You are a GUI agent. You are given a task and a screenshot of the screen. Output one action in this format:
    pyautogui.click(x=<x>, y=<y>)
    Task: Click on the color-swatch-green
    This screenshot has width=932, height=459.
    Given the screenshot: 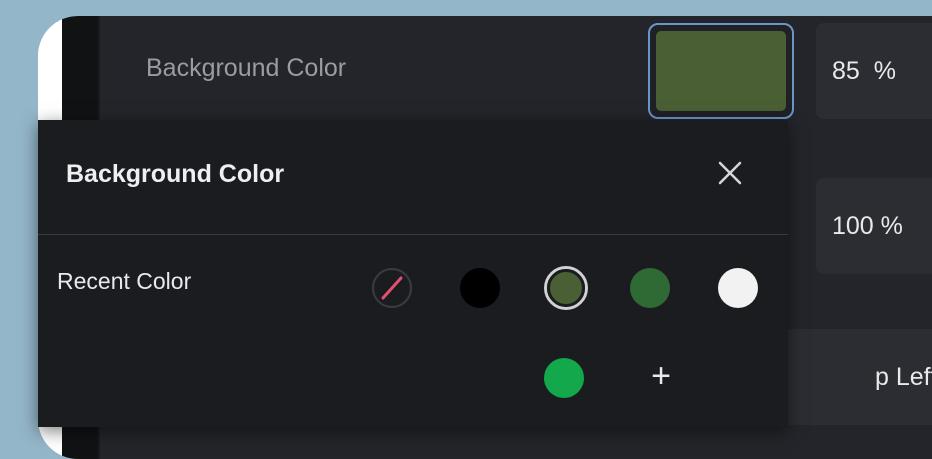 What is the action you would take?
    pyautogui.click(x=564, y=378)
    